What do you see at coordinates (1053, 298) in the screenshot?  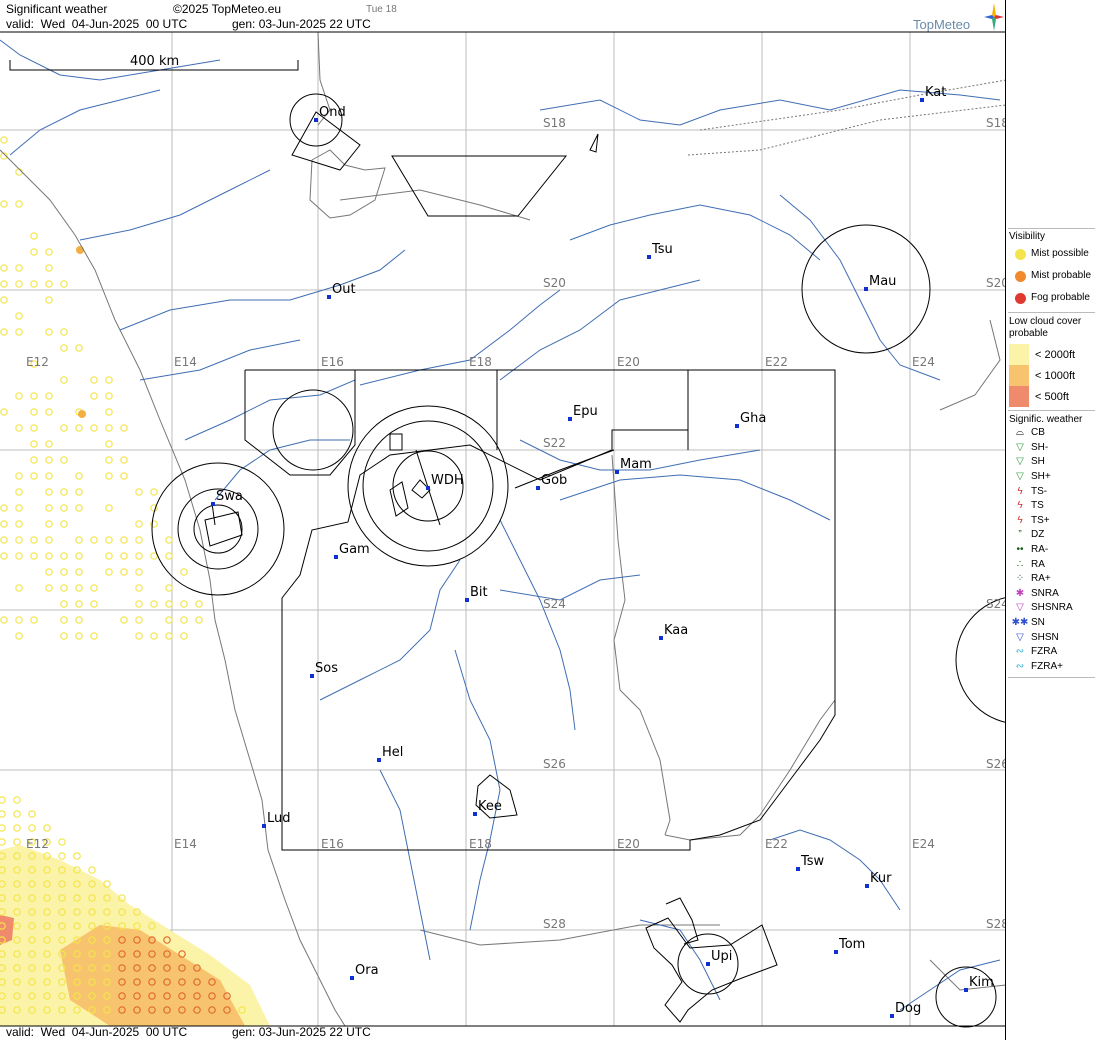 I see `legend-visibility-item: Fog probable` at bounding box center [1053, 298].